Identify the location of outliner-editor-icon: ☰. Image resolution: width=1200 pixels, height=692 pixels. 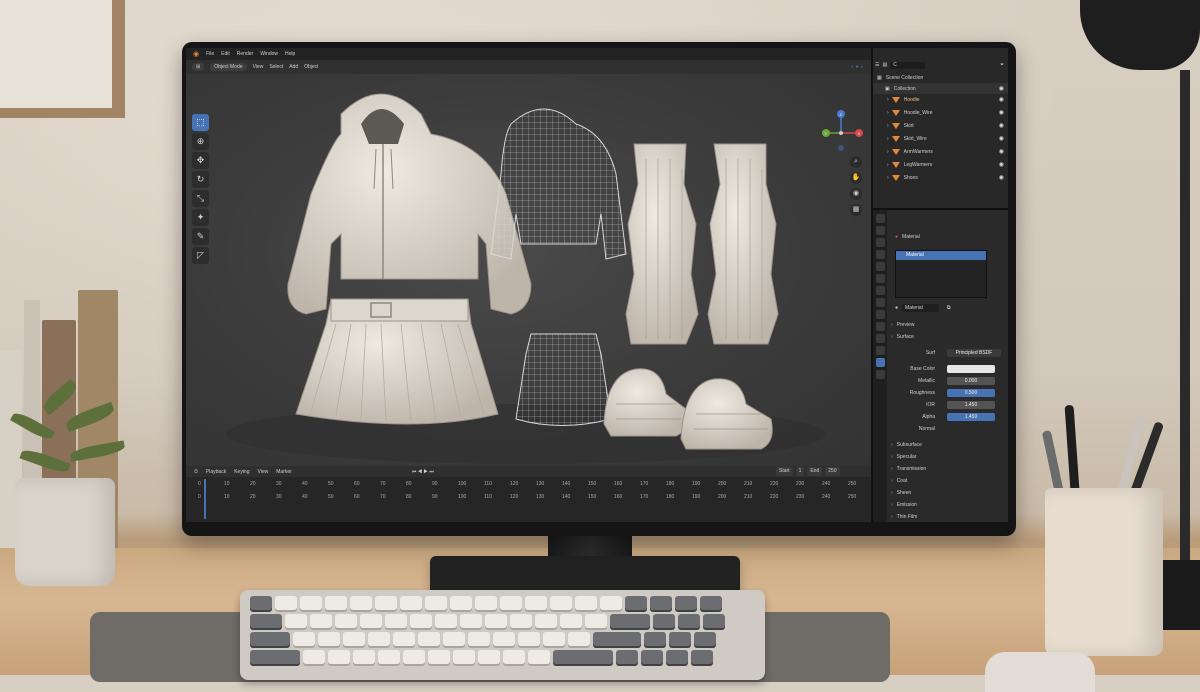
(877, 65).